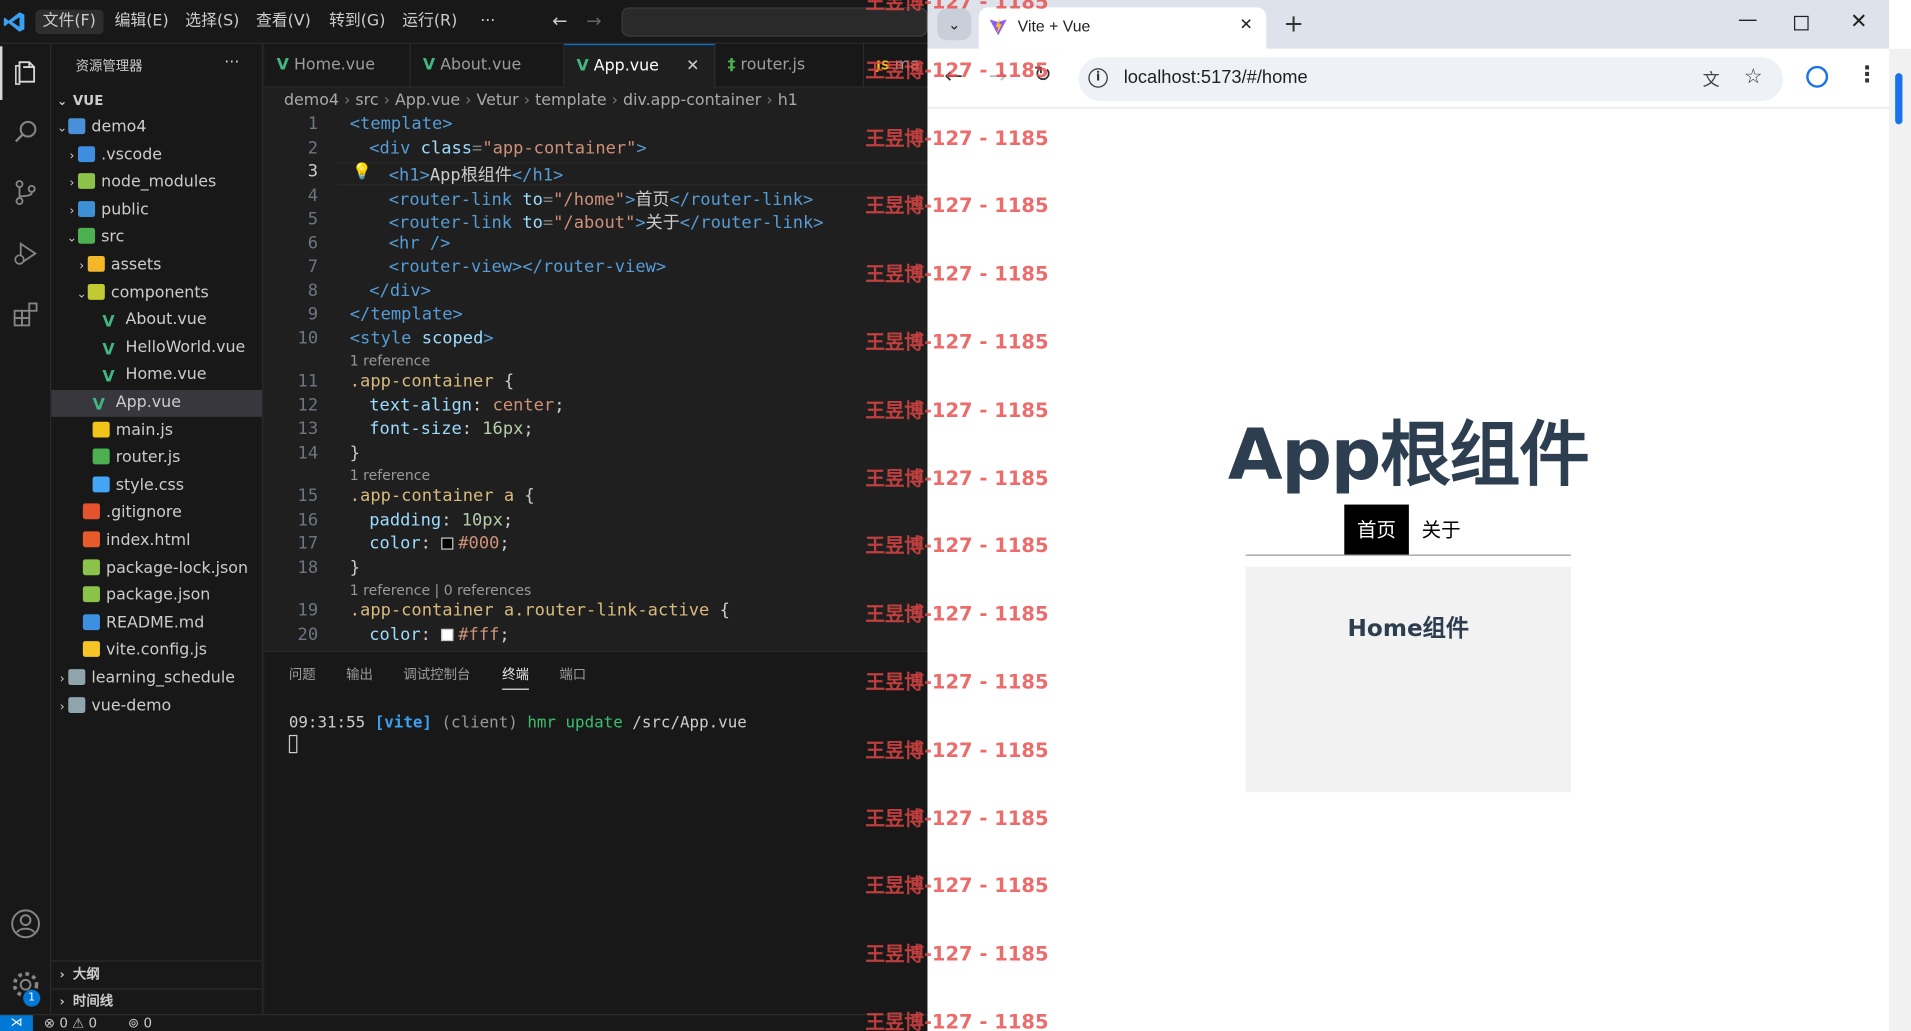 The width and height of the screenshot is (1911, 1031). Describe the element at coordinates (69, 22) in the screenshot. I see `menu-file: 文件(F)` at that location.